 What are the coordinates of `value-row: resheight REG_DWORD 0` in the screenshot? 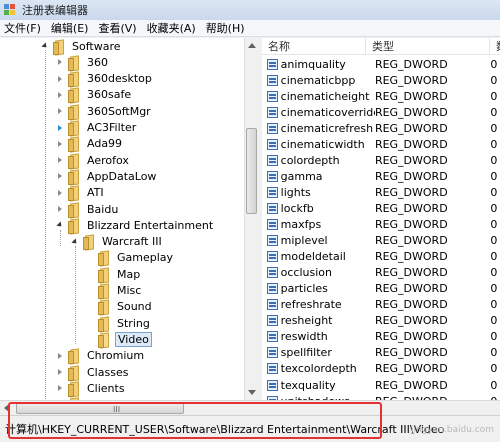 It's located at (381, 321).